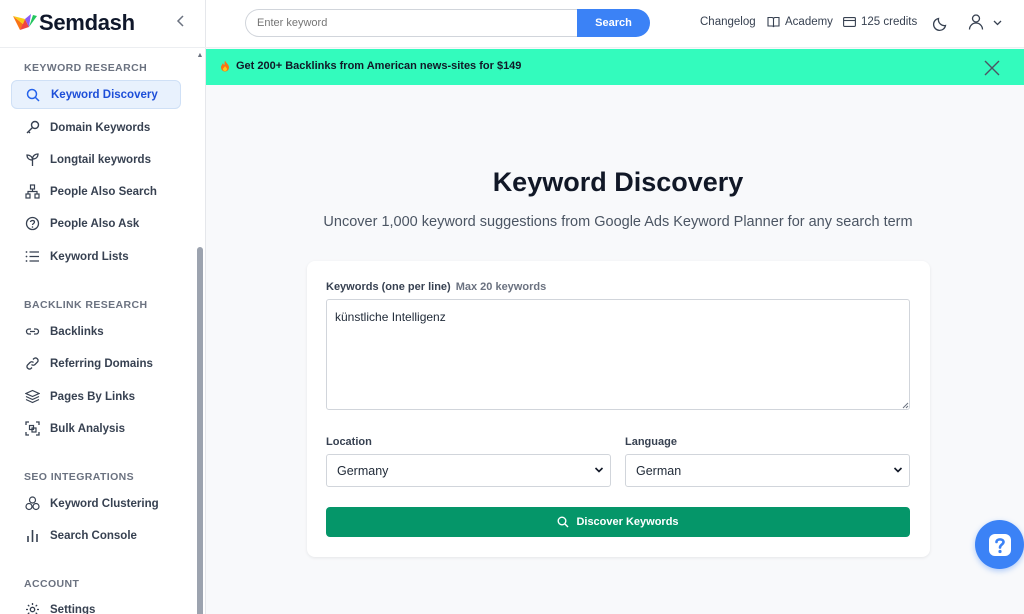 The height and width of the screenshot is (614, 1024). Describe the element at coordinates (905, 405) in the screenshot. I see `resize-handle-icon` at that location.